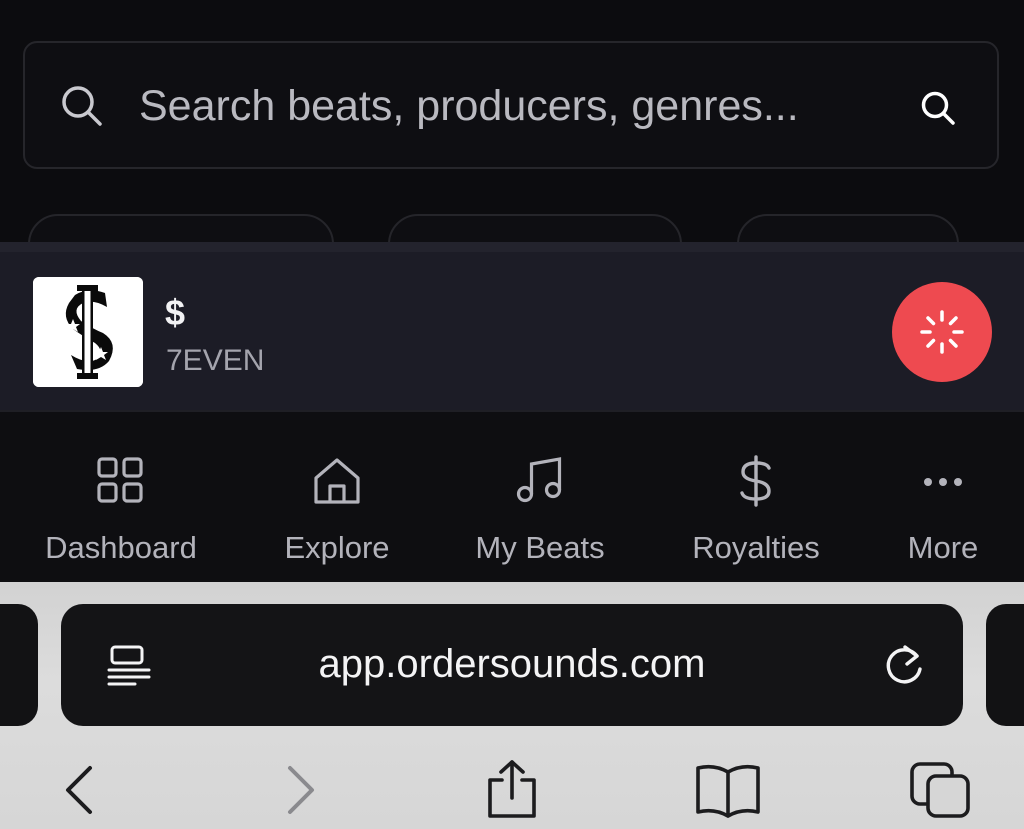 This screenshot has height=829, width=1024. Describe the element at coordinates (215, 361) in the screenshot. I see `track-artist: 7EVEN` at that location.